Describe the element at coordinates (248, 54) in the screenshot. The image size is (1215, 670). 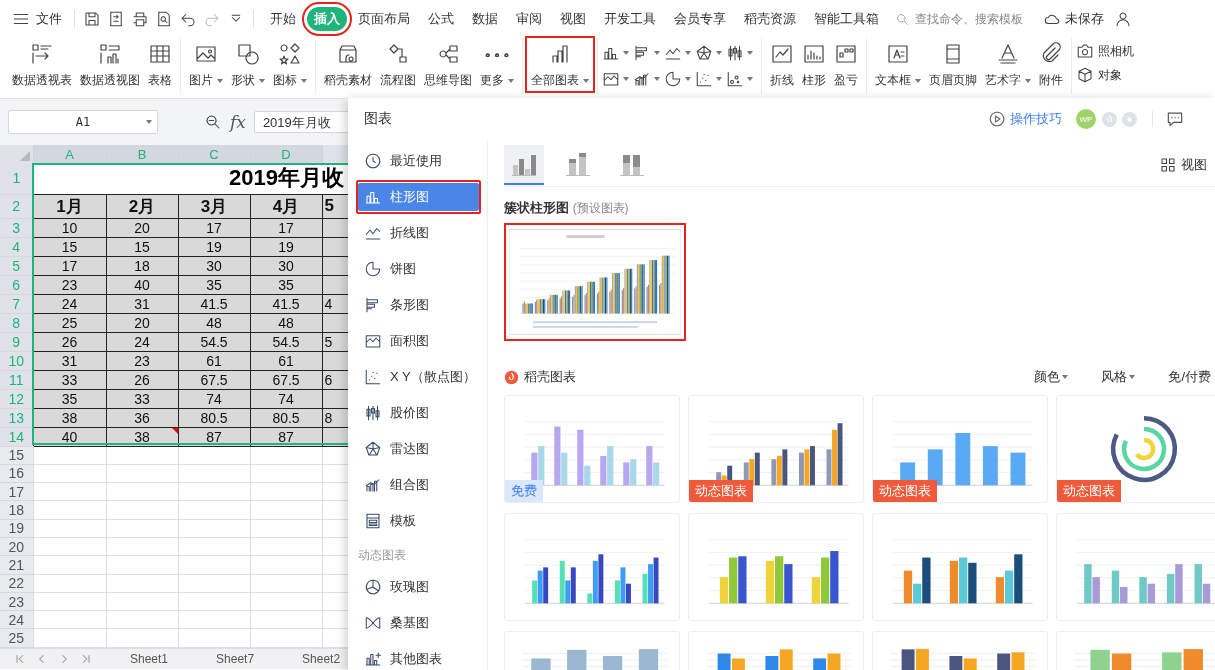
I see `shapes-icon` at that location.